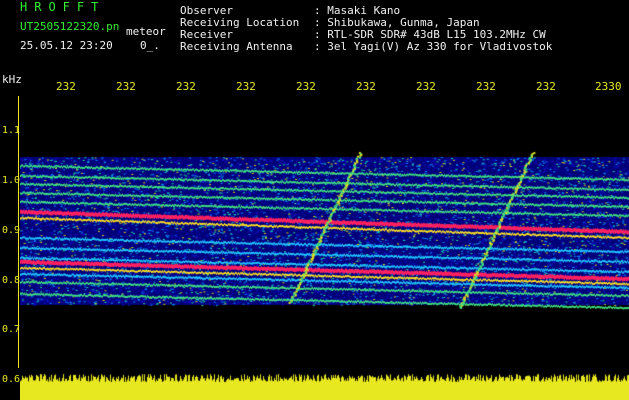  What do you see at coordinates (63, 7) in the screenshot?
I see `app-title: HROFFT` at bounding box center [63, 7].